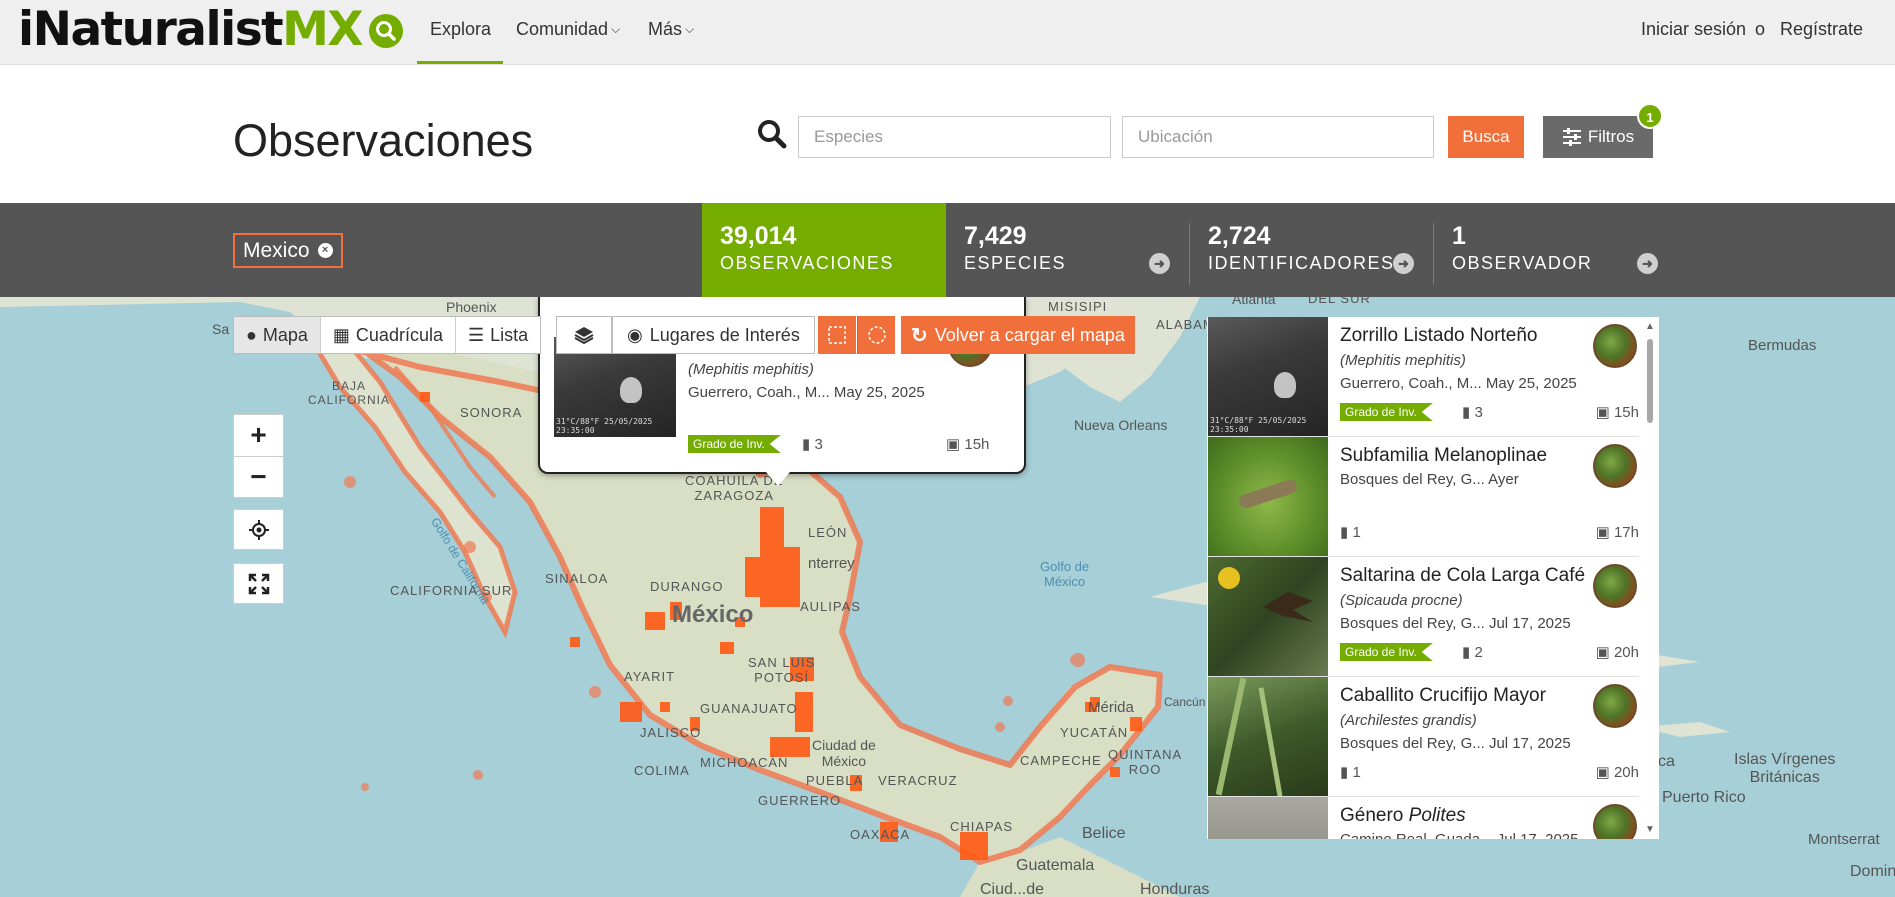 The image size is (1895, 897). What do you see at coordinates (1472, 652) in the screenshot?
I see `id-count: ▮ 2` at bounding box center [1472, 652].